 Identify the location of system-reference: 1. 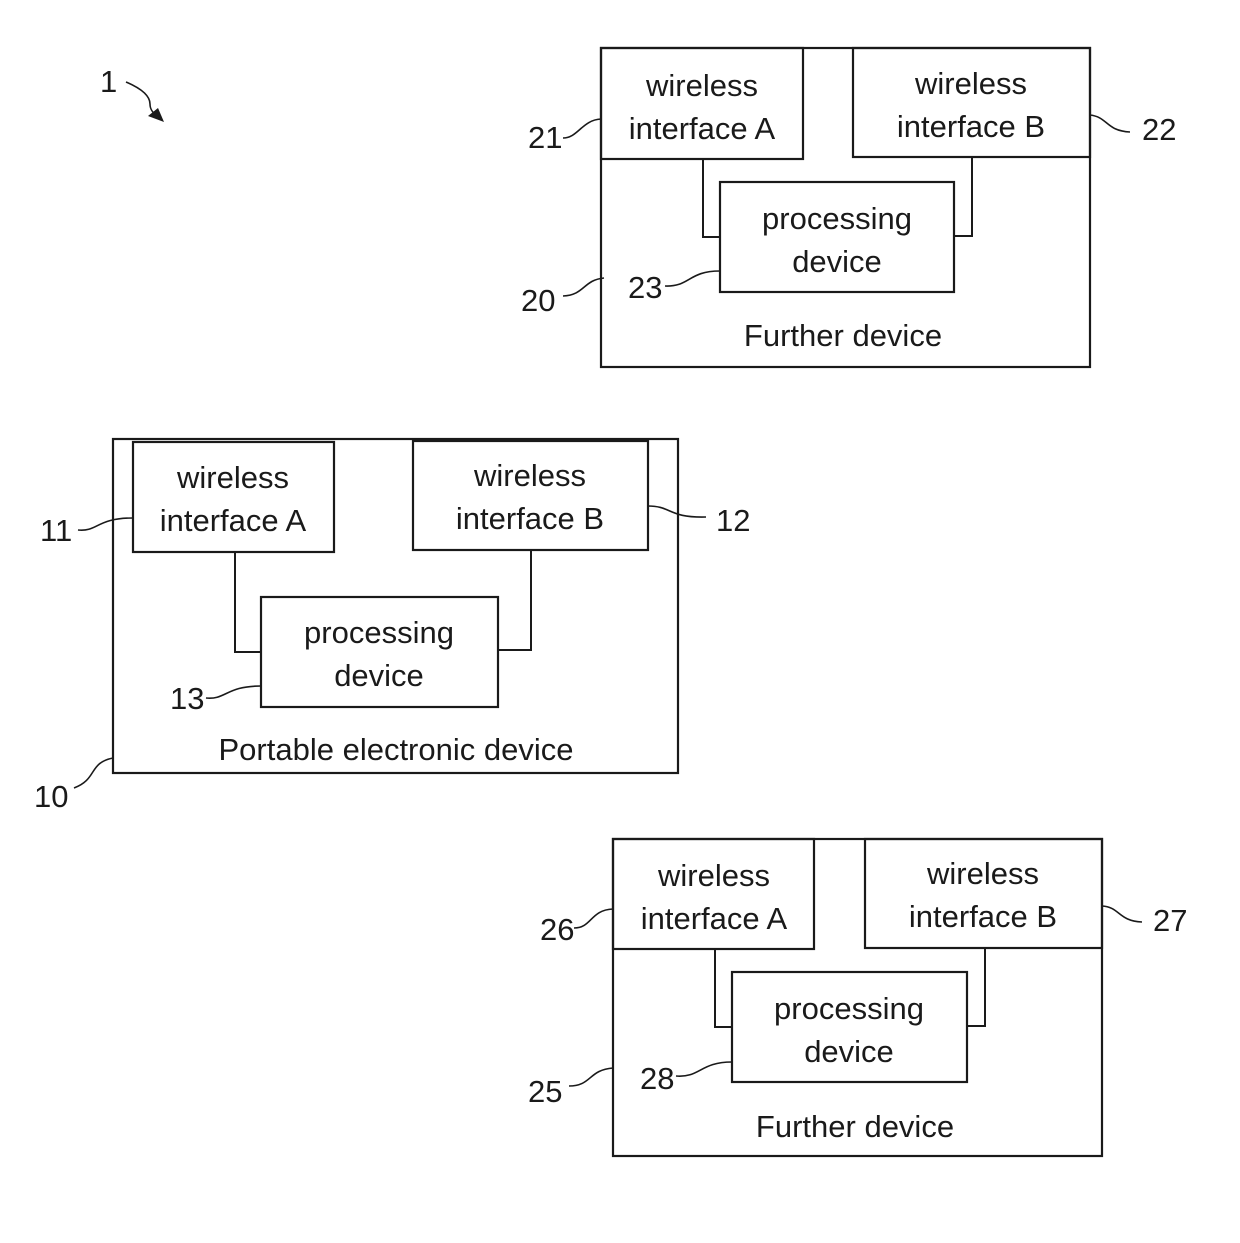
(132, 93).